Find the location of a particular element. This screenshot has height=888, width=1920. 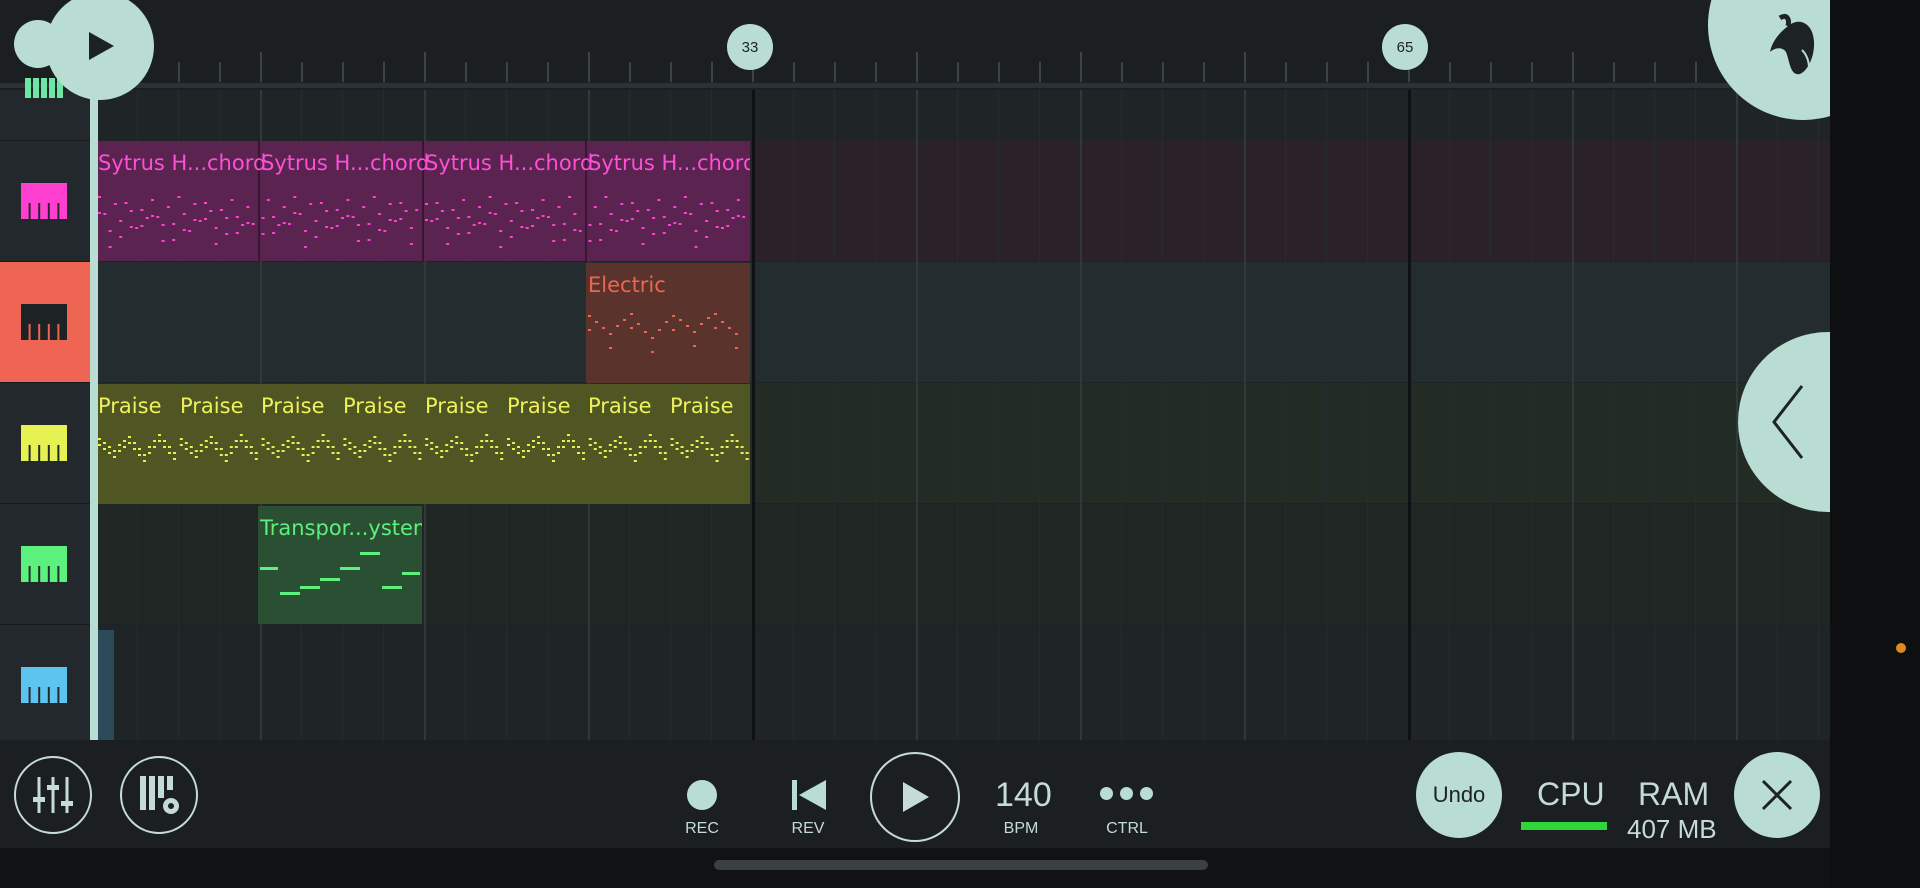

rewind-button is located at coordinates (809, 795).